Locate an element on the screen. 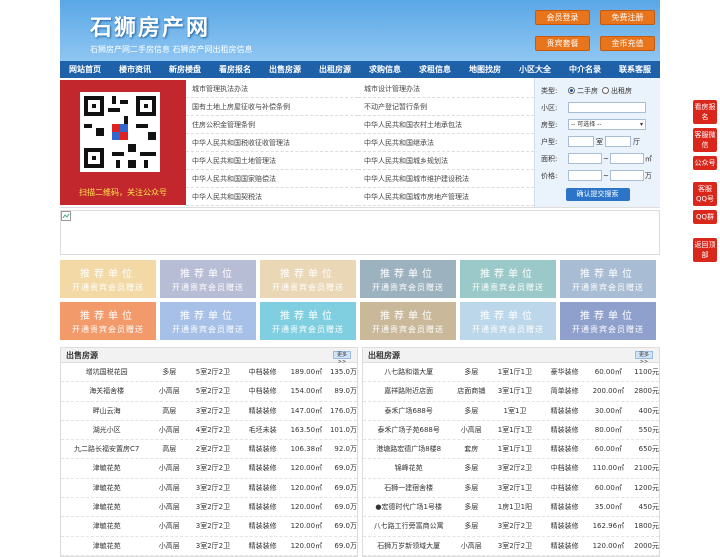 The image size is (720, 557). rent-row: 石狮一建宿舍楼 多层 3室2厅1卫 中档装修 60.00㎡ 1200元 is located at coordinates (511, 489).